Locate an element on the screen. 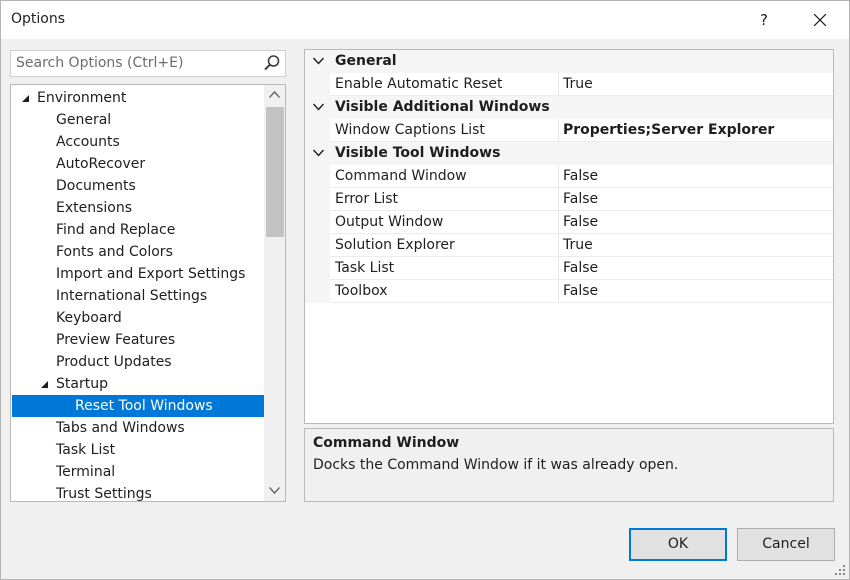 The width and height of the screenshot is (850, 580). ok-button: OK is located at coordinates (678, 544).